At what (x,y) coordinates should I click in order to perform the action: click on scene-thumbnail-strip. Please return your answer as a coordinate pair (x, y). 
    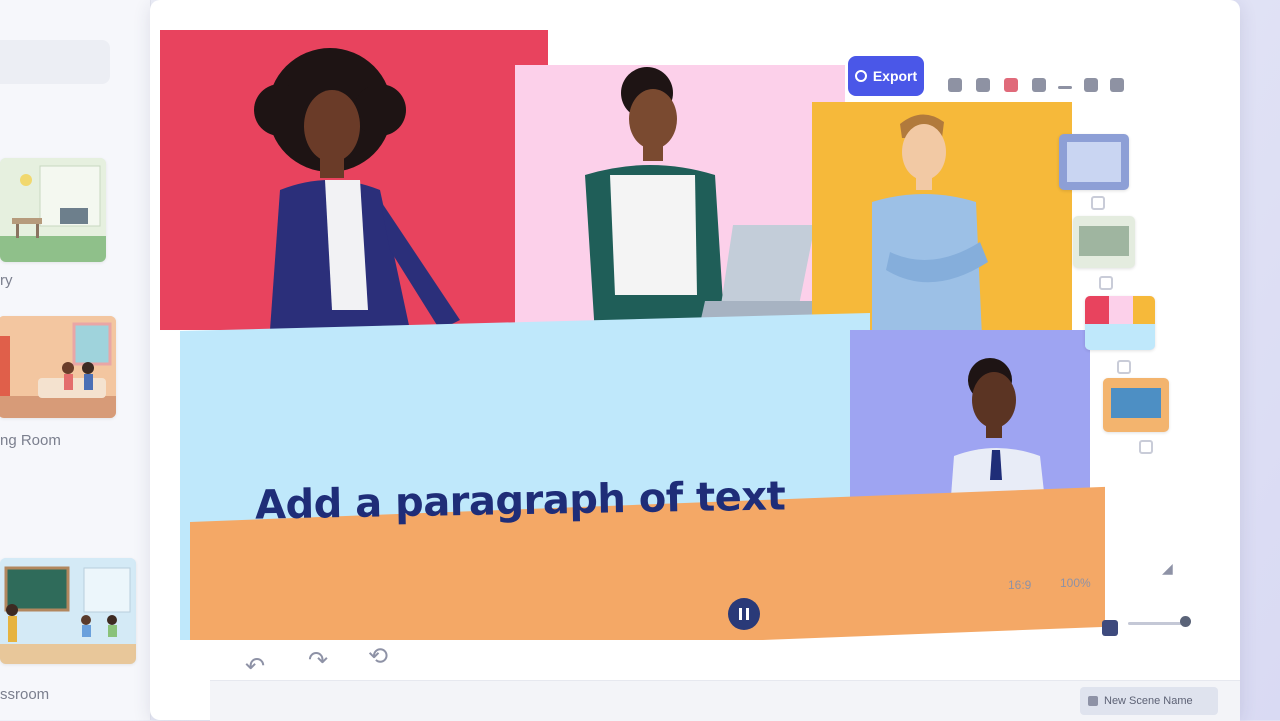
    Looking at the image, I should click on (1112, 300).